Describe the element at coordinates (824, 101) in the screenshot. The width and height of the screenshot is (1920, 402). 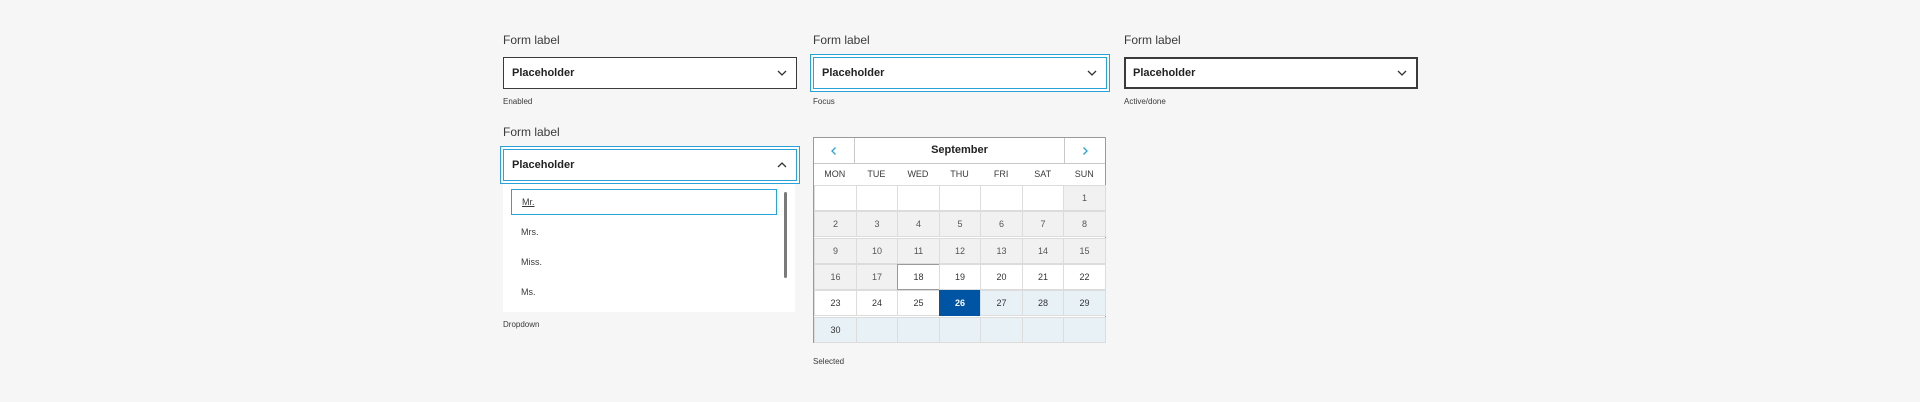
I see `state-caption: Focus` at that location.